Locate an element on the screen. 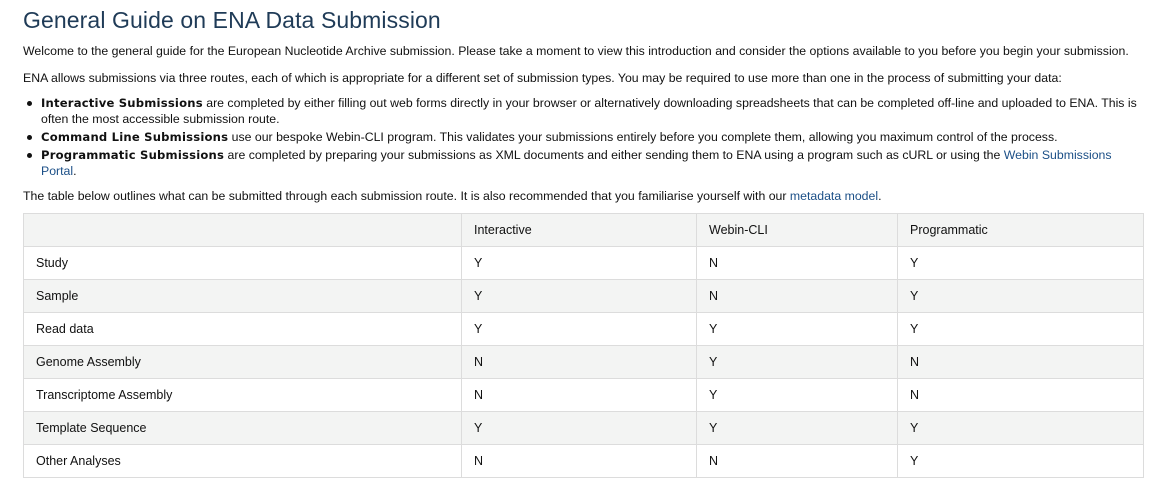 The image size is (1155, 478). route-description-tail: . is located at coordinates (75, 171).